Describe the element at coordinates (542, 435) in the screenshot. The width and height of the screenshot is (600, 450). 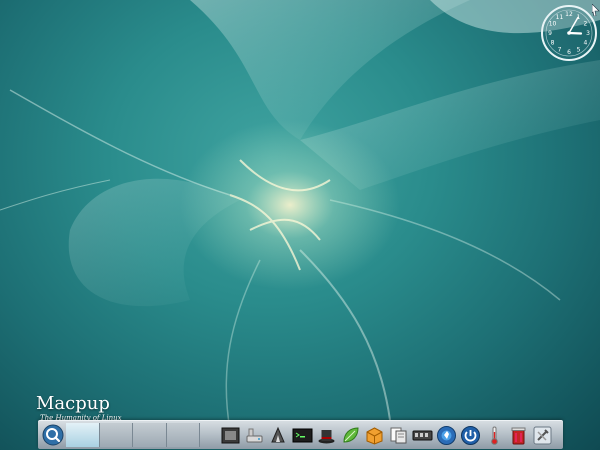
I see `tools-icon` at that location.